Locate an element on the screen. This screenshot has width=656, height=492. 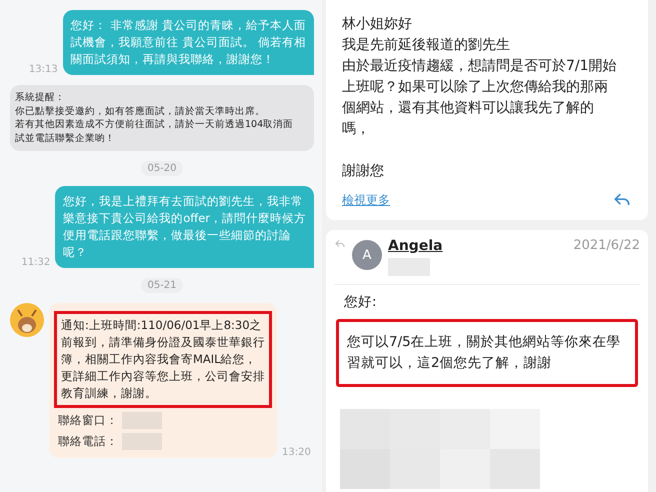
date-divider: 05-21 is located at coordinates (162, 285).